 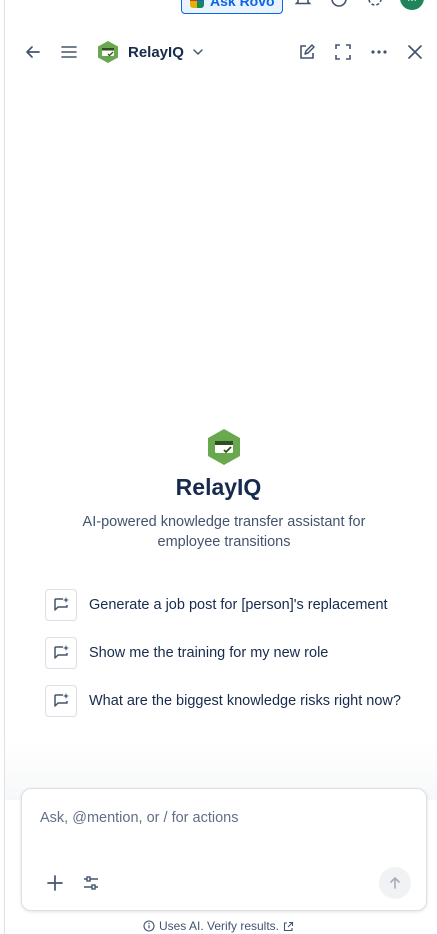 I want to click on add-attachment-icon, so click(x=55, y=883).